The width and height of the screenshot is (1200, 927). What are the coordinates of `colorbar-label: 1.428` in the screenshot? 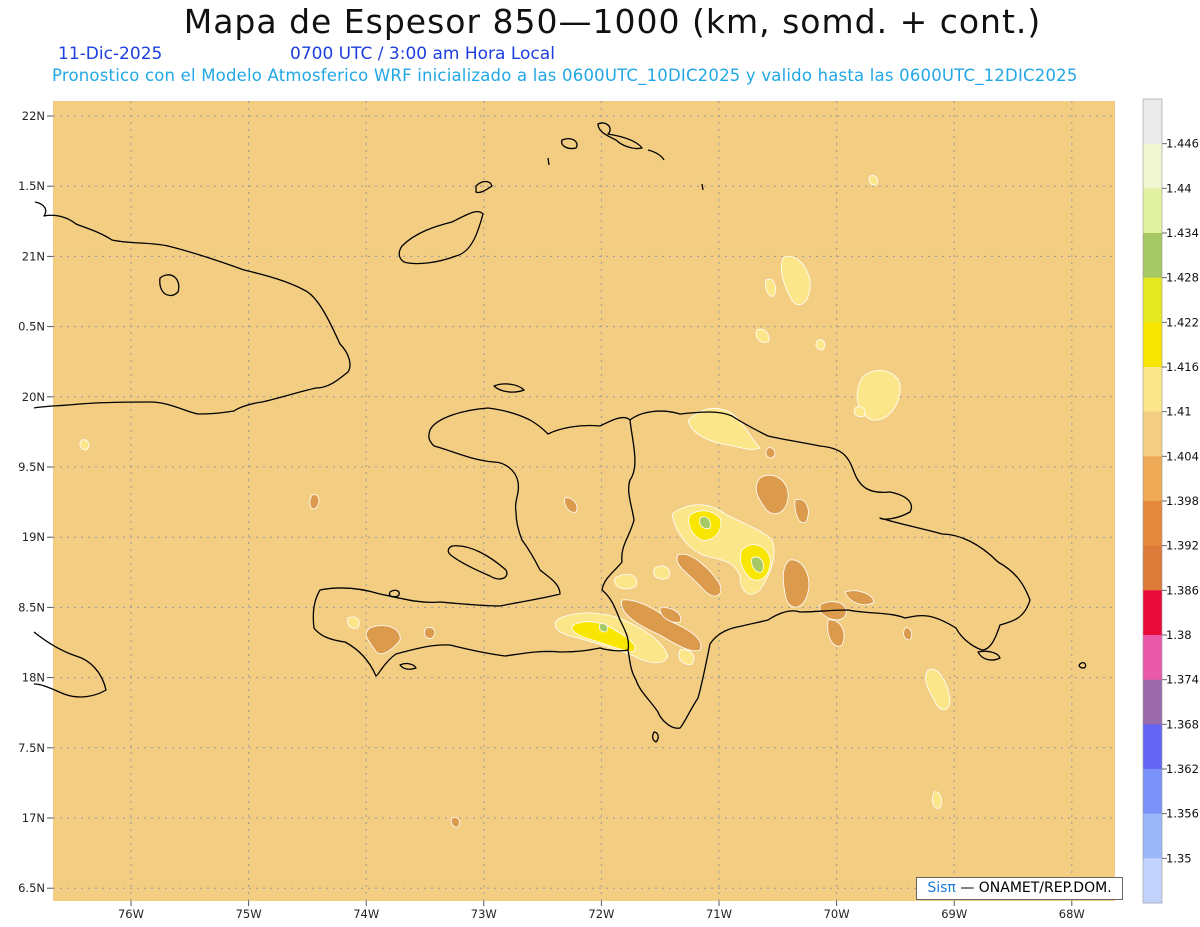 It's located at (1182, 278).